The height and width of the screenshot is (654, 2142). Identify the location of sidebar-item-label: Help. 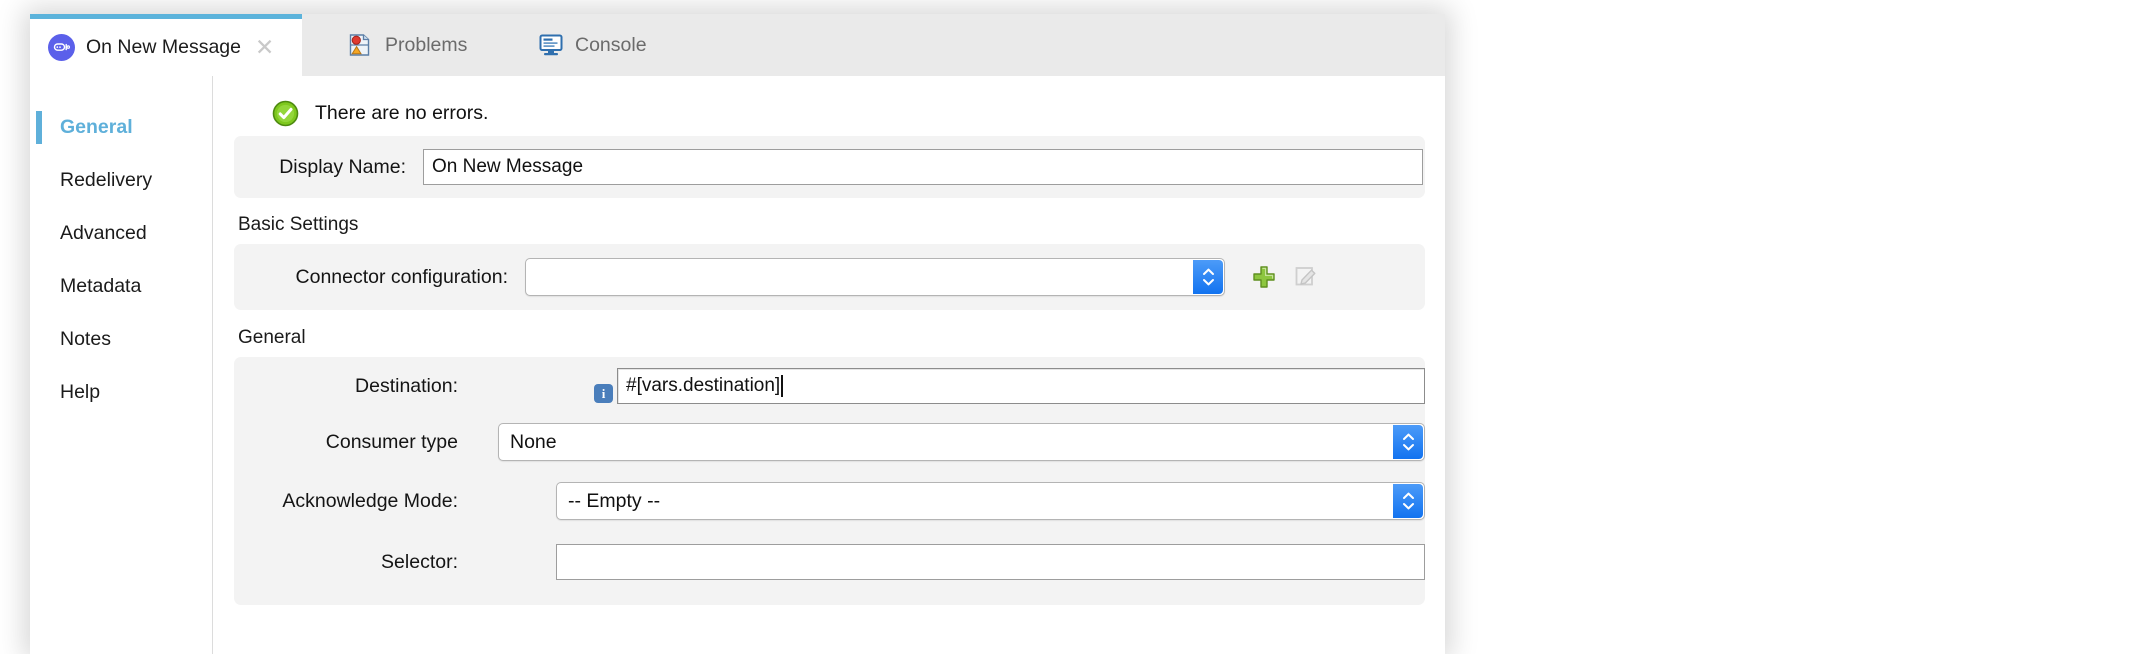
(80, 392).